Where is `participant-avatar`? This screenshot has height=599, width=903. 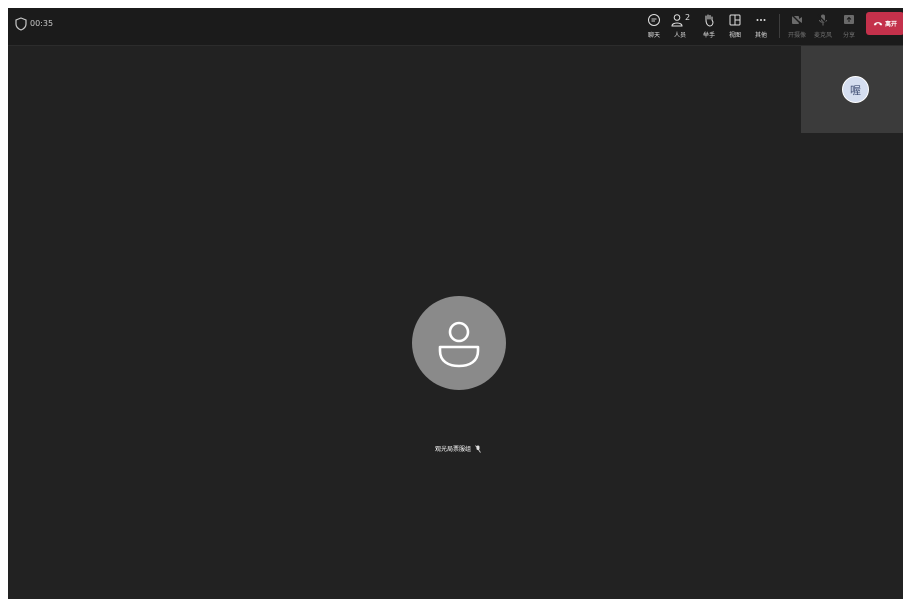 participant-avatar is located at coordinates (459, 343).